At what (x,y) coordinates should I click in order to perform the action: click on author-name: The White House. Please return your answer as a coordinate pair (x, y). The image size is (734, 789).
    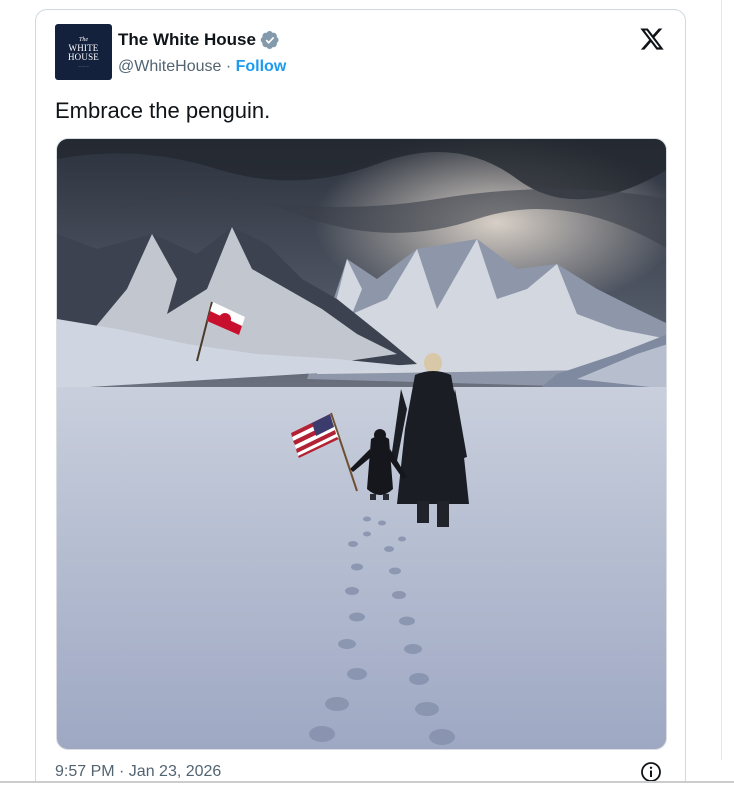
    Looking at the image, I should click on (187, 40).